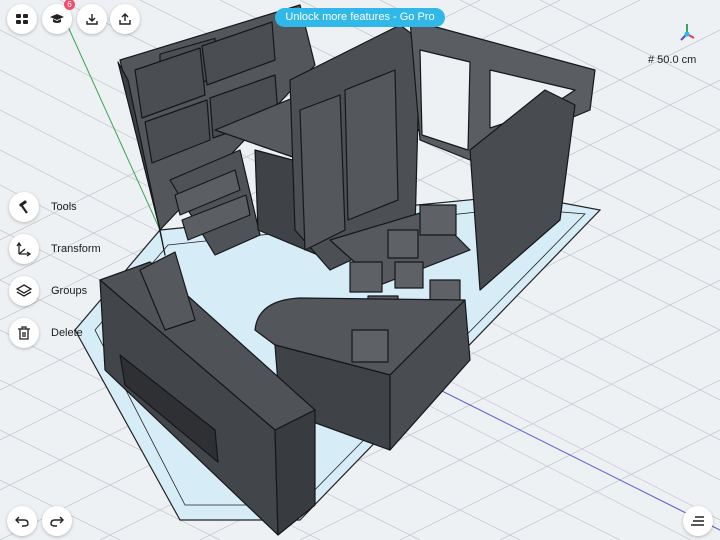 The height and width of the screenshot is (540, 720). What do you see at coordinates (69, 291) in the screenshot?
I see `groups-label: Groups` at bounding box center [69, 291].